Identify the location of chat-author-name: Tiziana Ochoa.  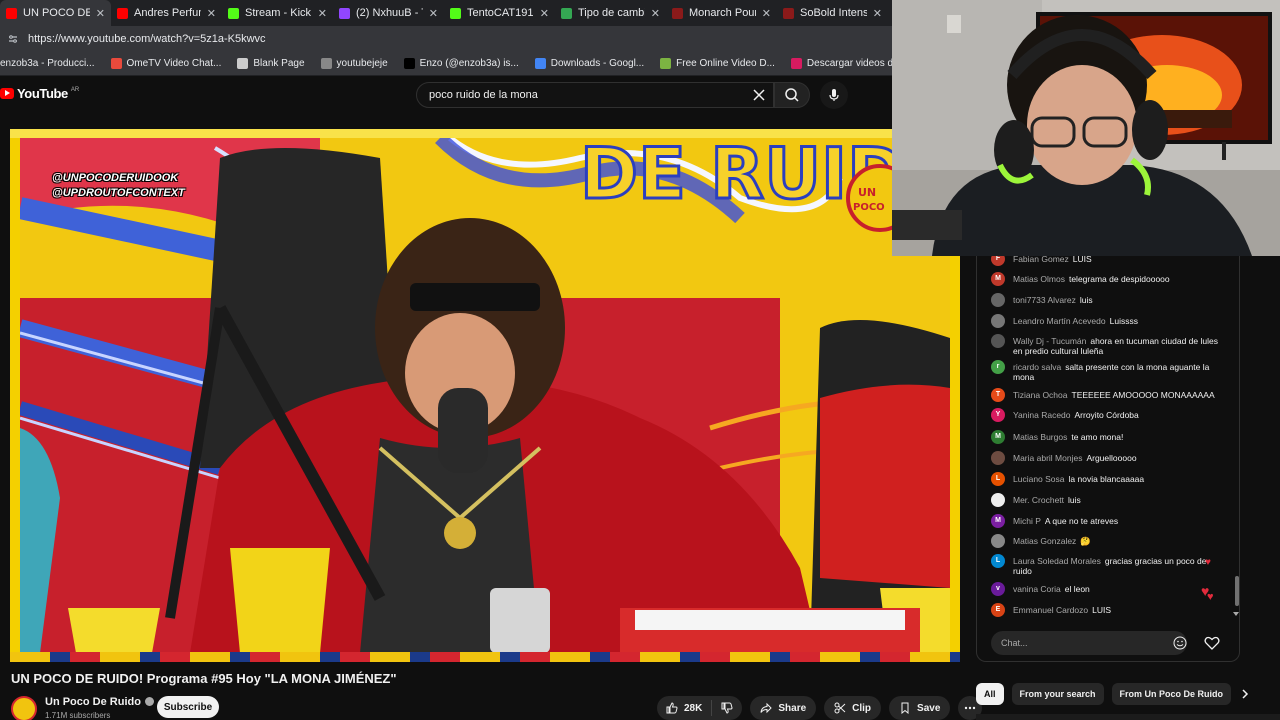
(1040, 395).